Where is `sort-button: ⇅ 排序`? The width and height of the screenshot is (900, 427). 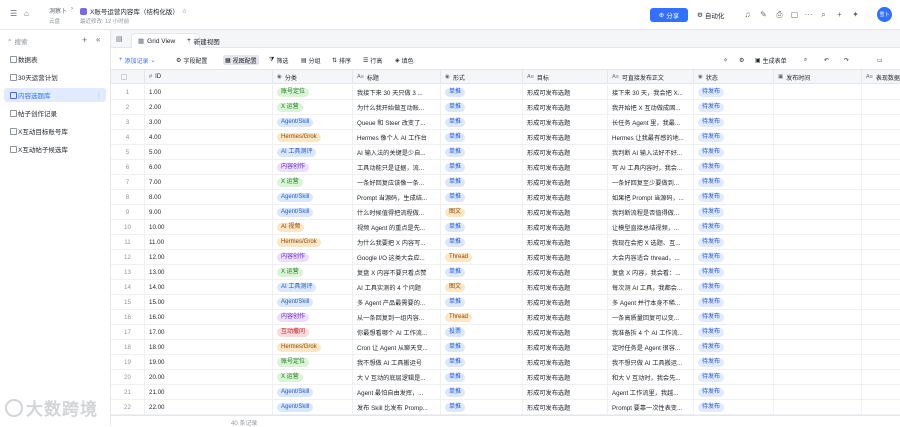 sort-button: ⇅ 排序 is located at coordinates (341, 60).